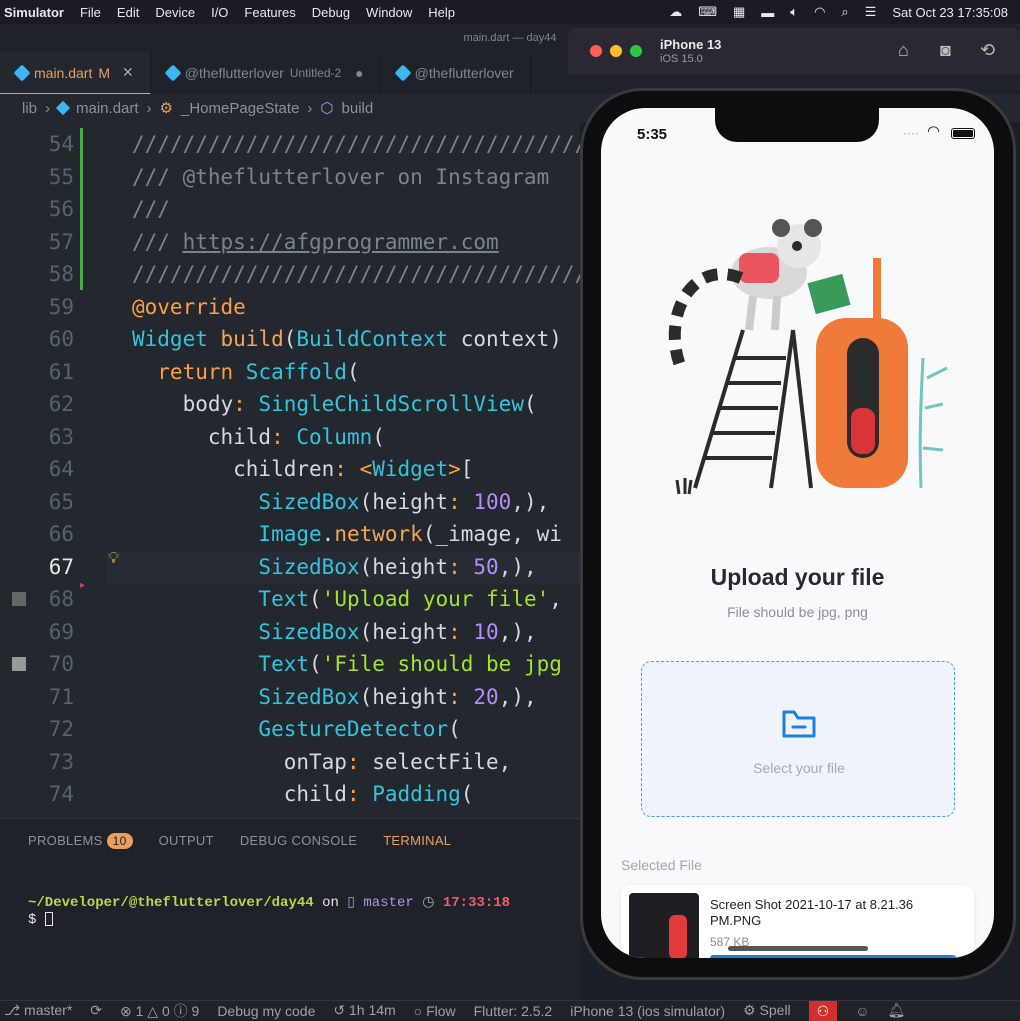 The width and height of the screenshot is (1020, 1021). I want to click on code-token: 20, so click(486, 696).